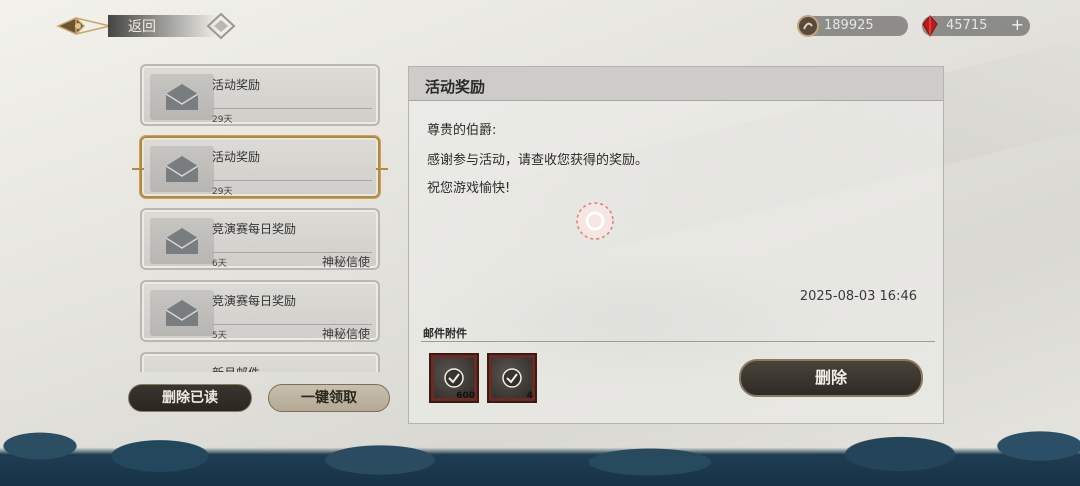 This screenshot has height=486, width=1080. I want to click on item-quantity: 4, so click(529, 396).